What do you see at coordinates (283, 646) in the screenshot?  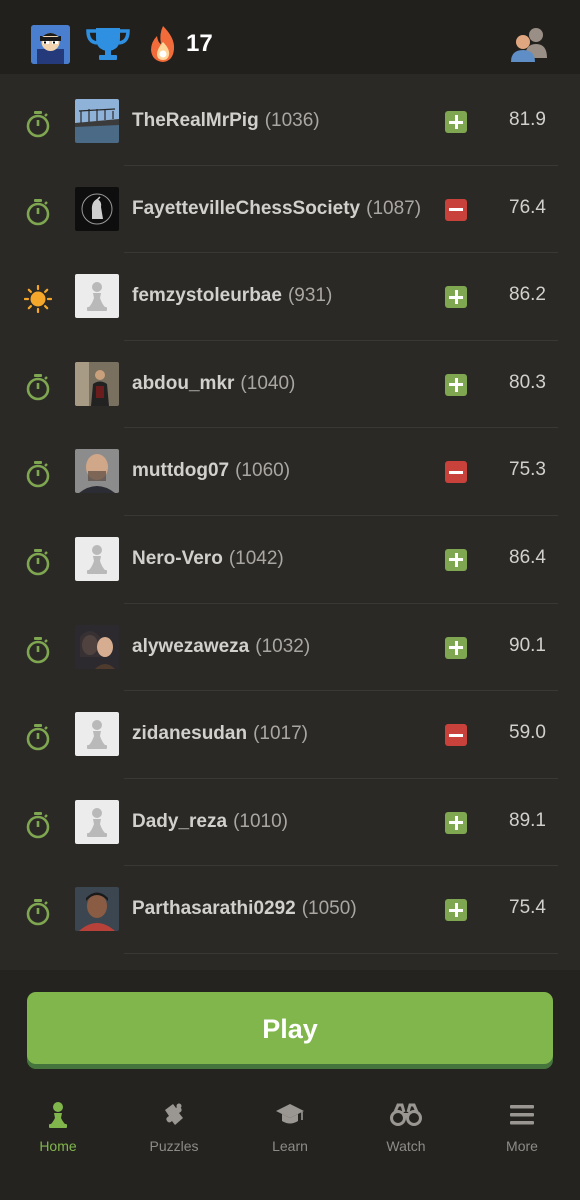 I see `player-rating: (1032)` at bounding box center [283, 646].